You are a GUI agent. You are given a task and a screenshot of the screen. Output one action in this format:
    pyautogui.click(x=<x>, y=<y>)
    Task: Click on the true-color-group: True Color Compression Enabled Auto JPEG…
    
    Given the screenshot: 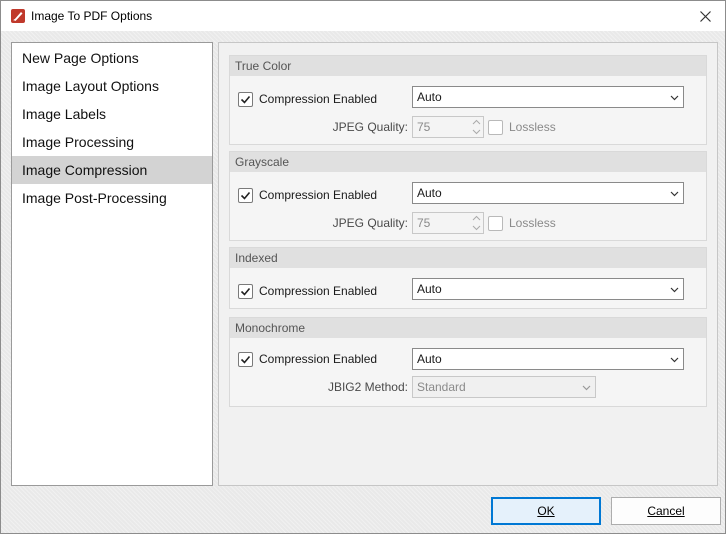 What is the action you would take?
    pyautogui.click(x=468, y=100)
    